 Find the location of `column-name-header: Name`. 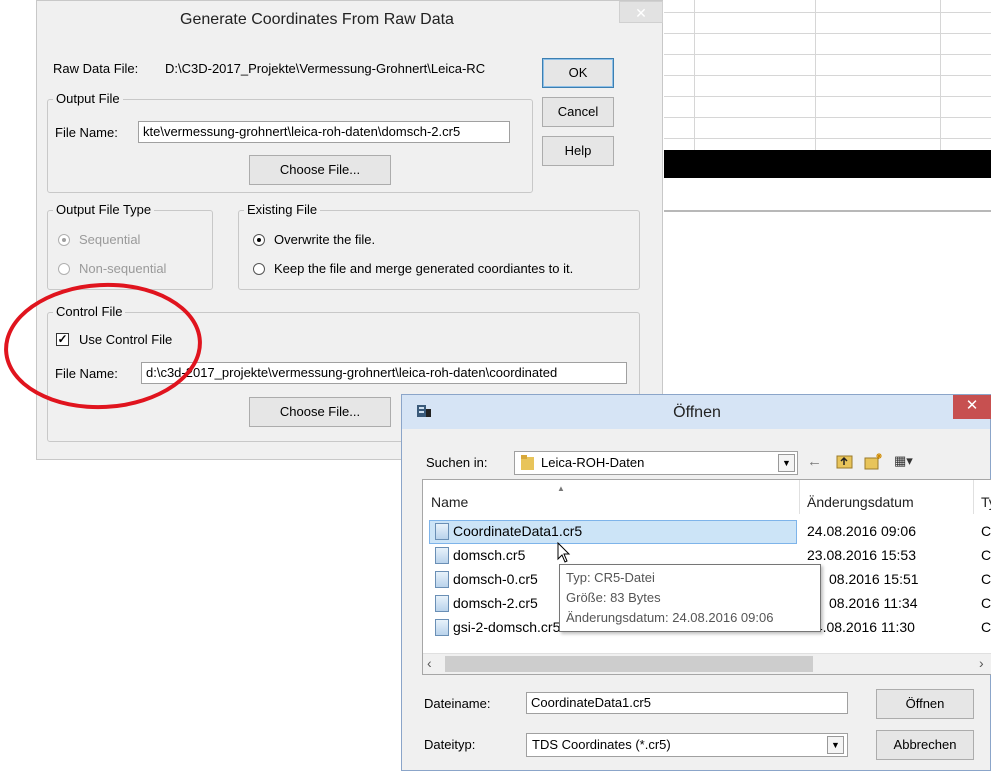

column-name-header: Name is located at coordinates (449, 502).